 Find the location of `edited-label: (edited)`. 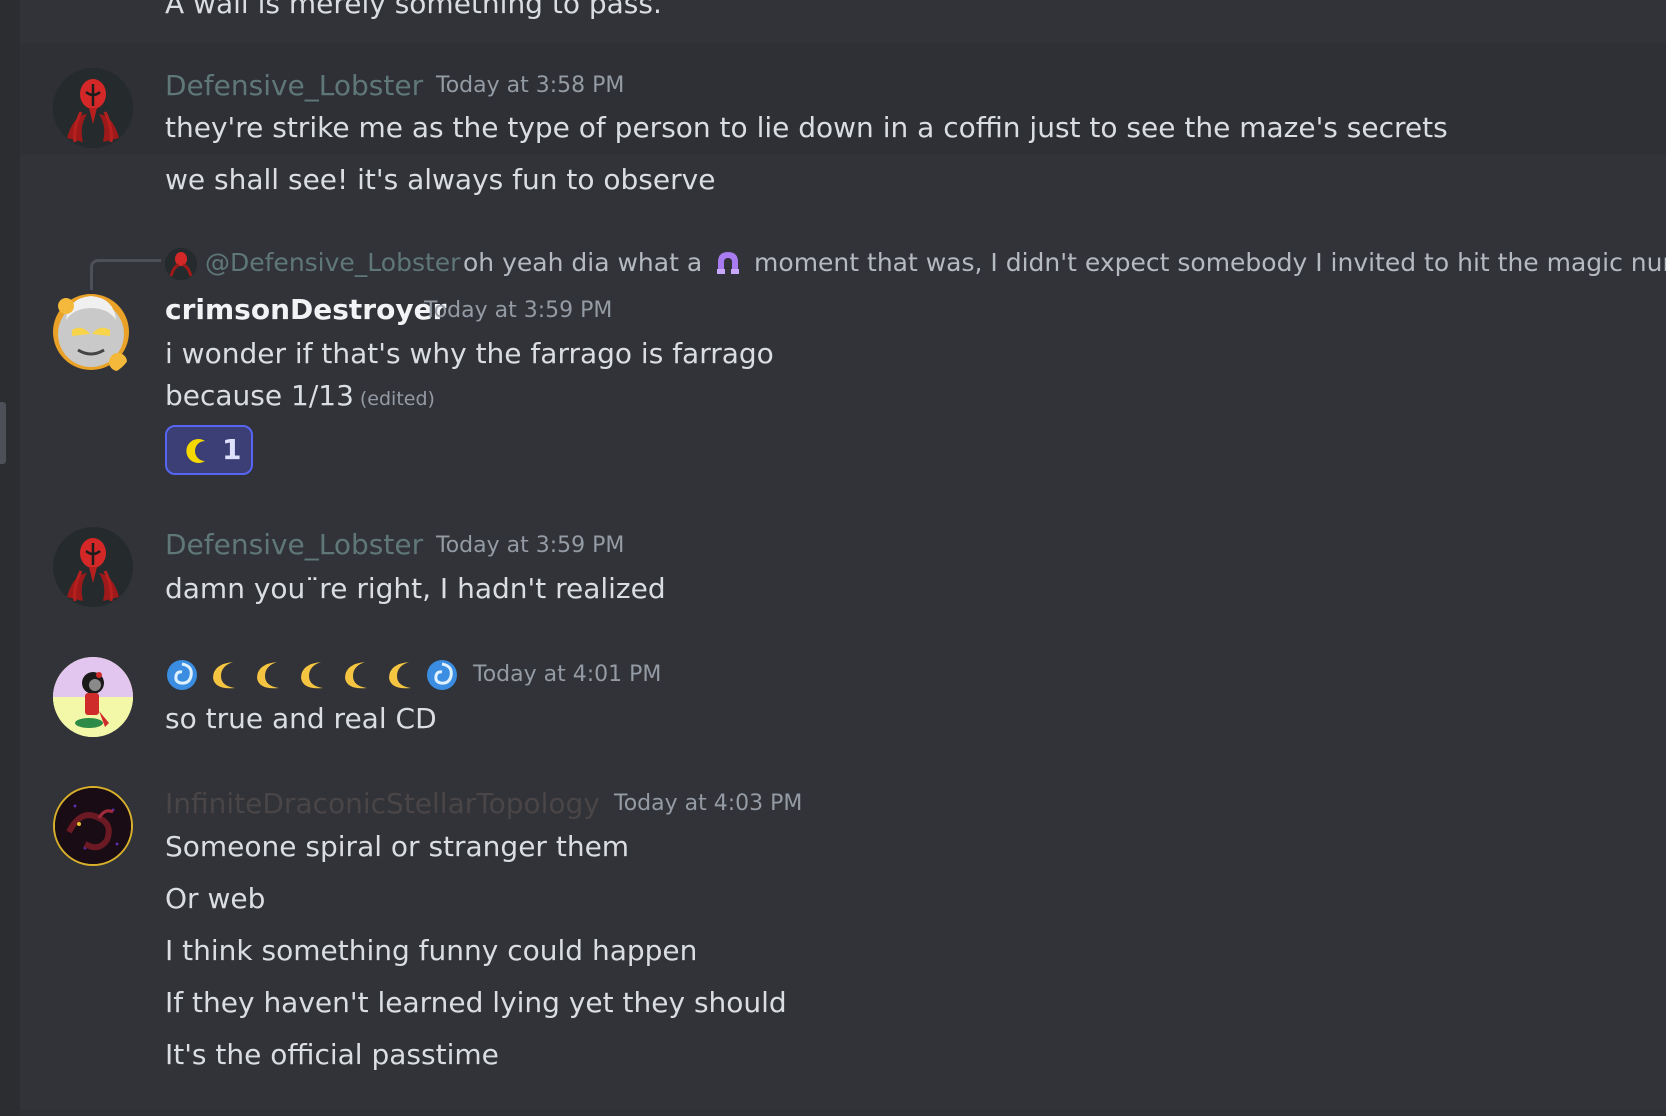

edited-label: (edited) is located at coordinates (397, 399).